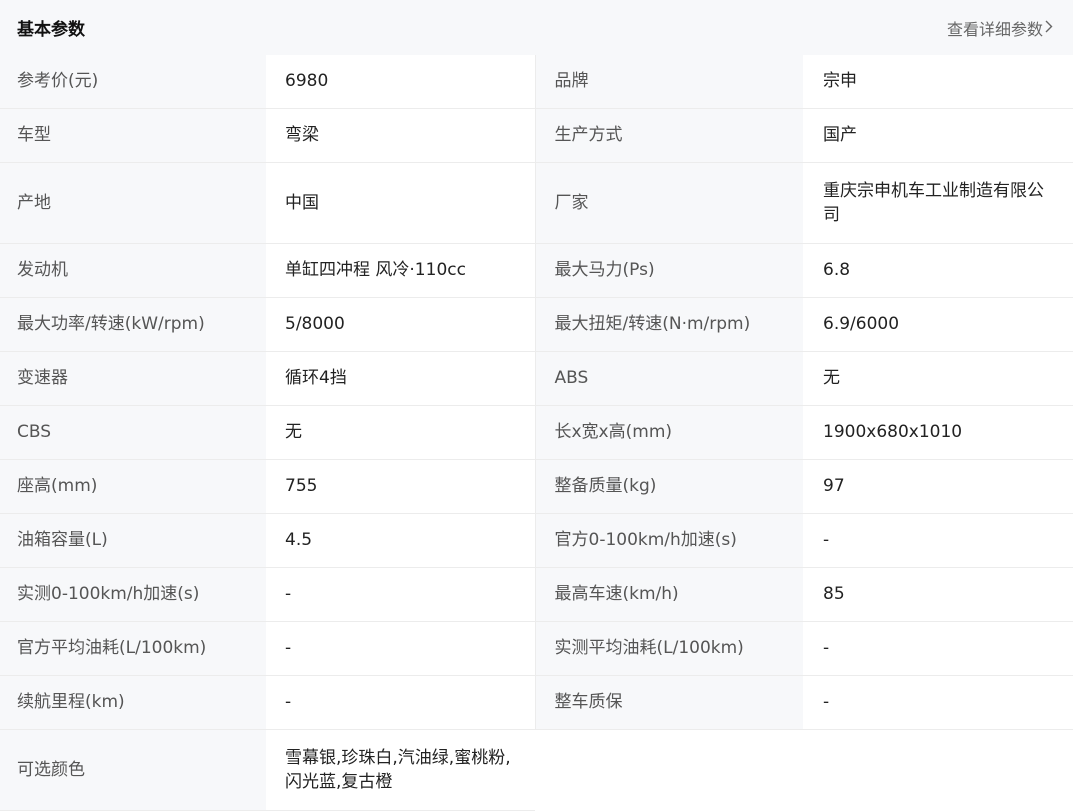 The width and height of the screenshot is (1077, 812). Describe the element at coordinates (938, 82) in the screenshot. I see `spec-value: 宗申` at that location.